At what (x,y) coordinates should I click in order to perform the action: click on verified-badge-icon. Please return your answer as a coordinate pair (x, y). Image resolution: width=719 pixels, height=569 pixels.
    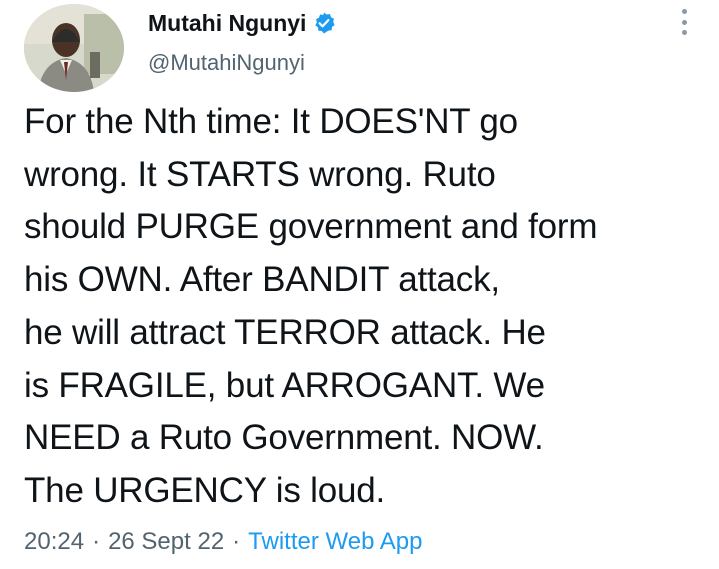
    Looking at the image, I should click on (324, 23).